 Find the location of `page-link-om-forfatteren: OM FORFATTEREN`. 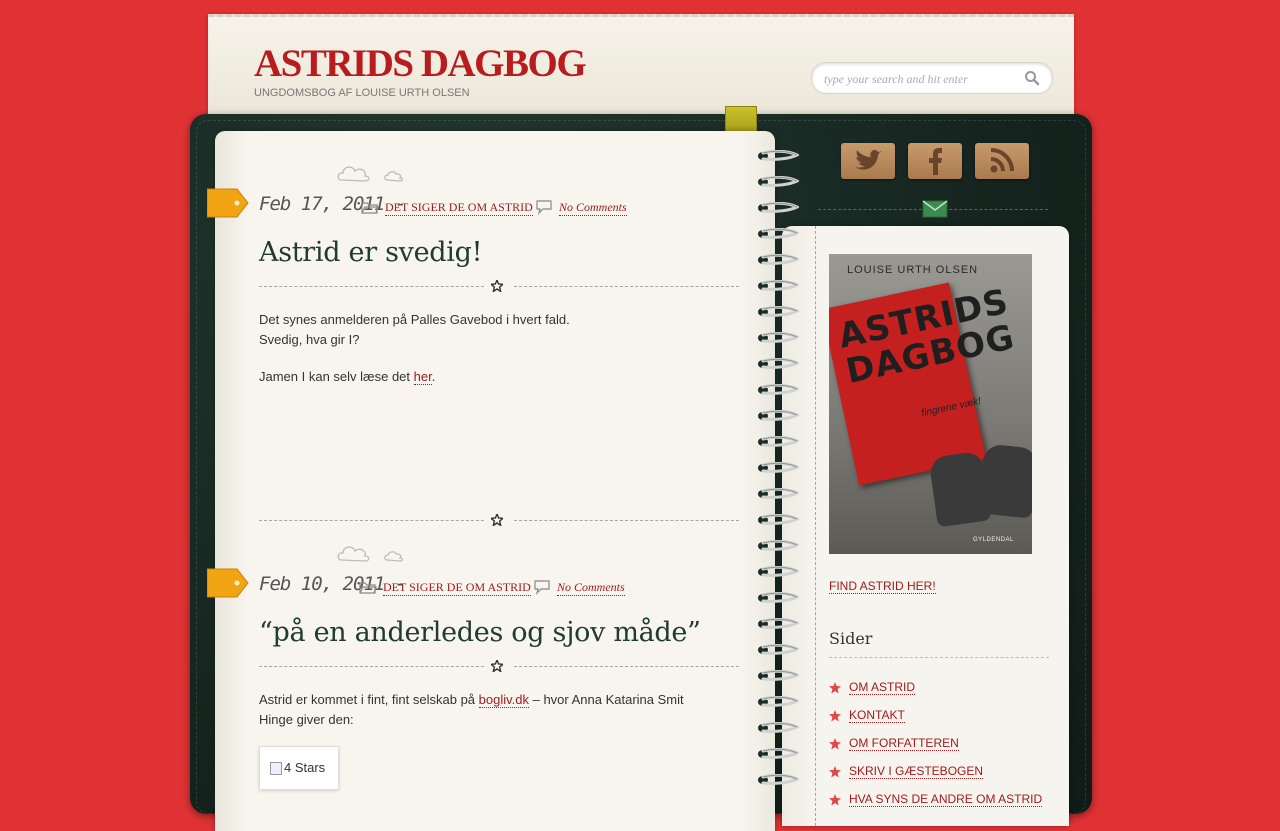

page-link-om-forfatteren: OM FORFATTEREN is located at coordinates (904, 743).